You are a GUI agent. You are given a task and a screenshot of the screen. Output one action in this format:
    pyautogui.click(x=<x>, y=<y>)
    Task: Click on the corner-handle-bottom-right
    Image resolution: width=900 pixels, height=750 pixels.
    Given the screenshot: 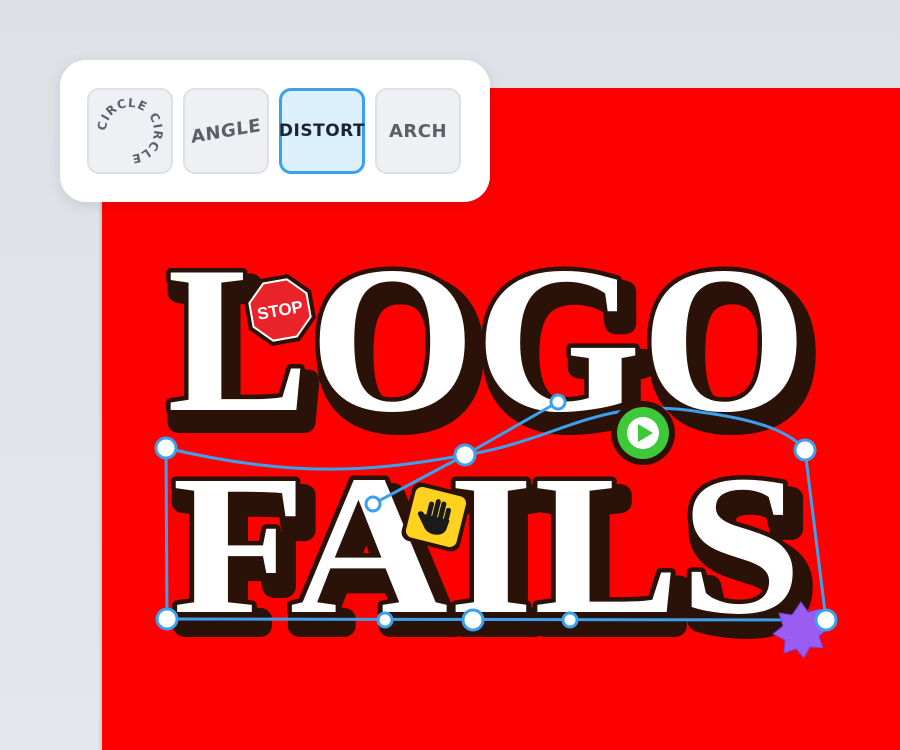 What is the action you would take?
    pyautogui.click(x=826, y=620)
    